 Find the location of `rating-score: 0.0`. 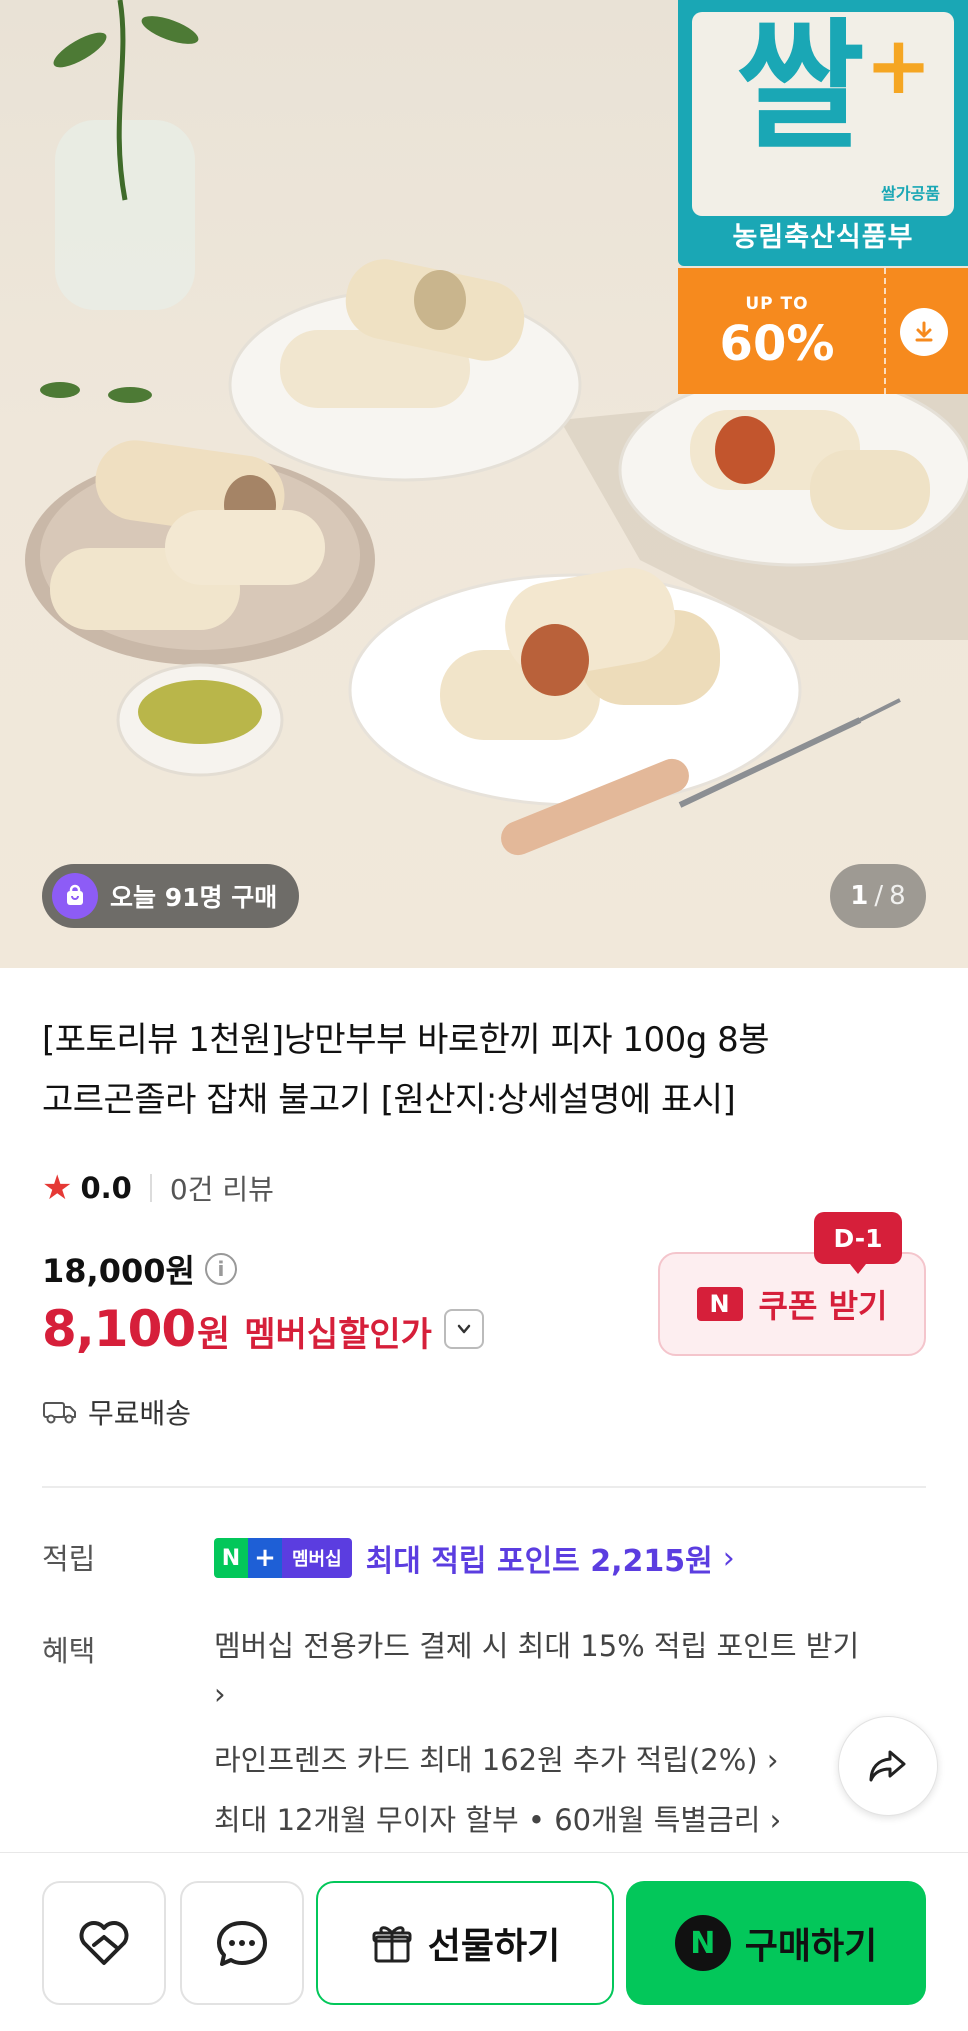

rating-score: 0.0 is located at coordinates (106, 1188).